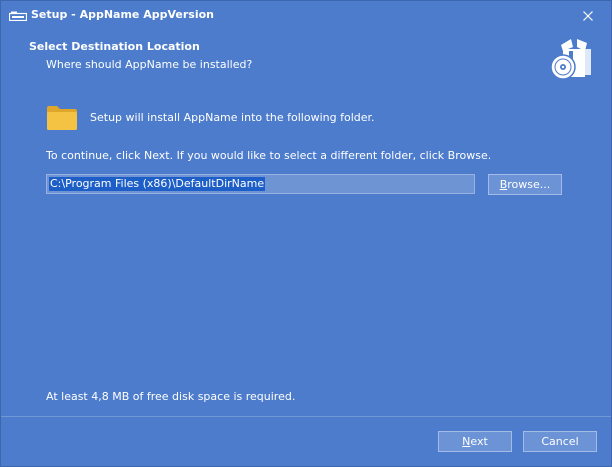 The width and height of the screenshot is (612, 467). I want to click on setup-box-disc-icon, so click(570, 59).